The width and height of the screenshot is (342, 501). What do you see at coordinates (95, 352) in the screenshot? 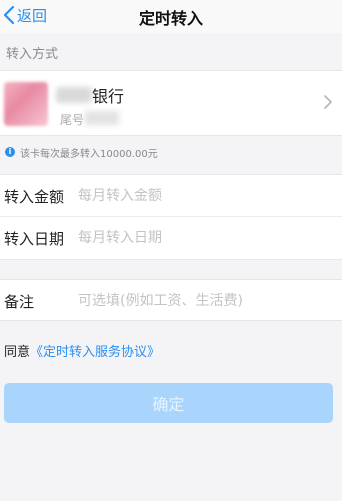
I see `agreement-link: 《定时转入服务协议》` at bounding box center [95, 352].